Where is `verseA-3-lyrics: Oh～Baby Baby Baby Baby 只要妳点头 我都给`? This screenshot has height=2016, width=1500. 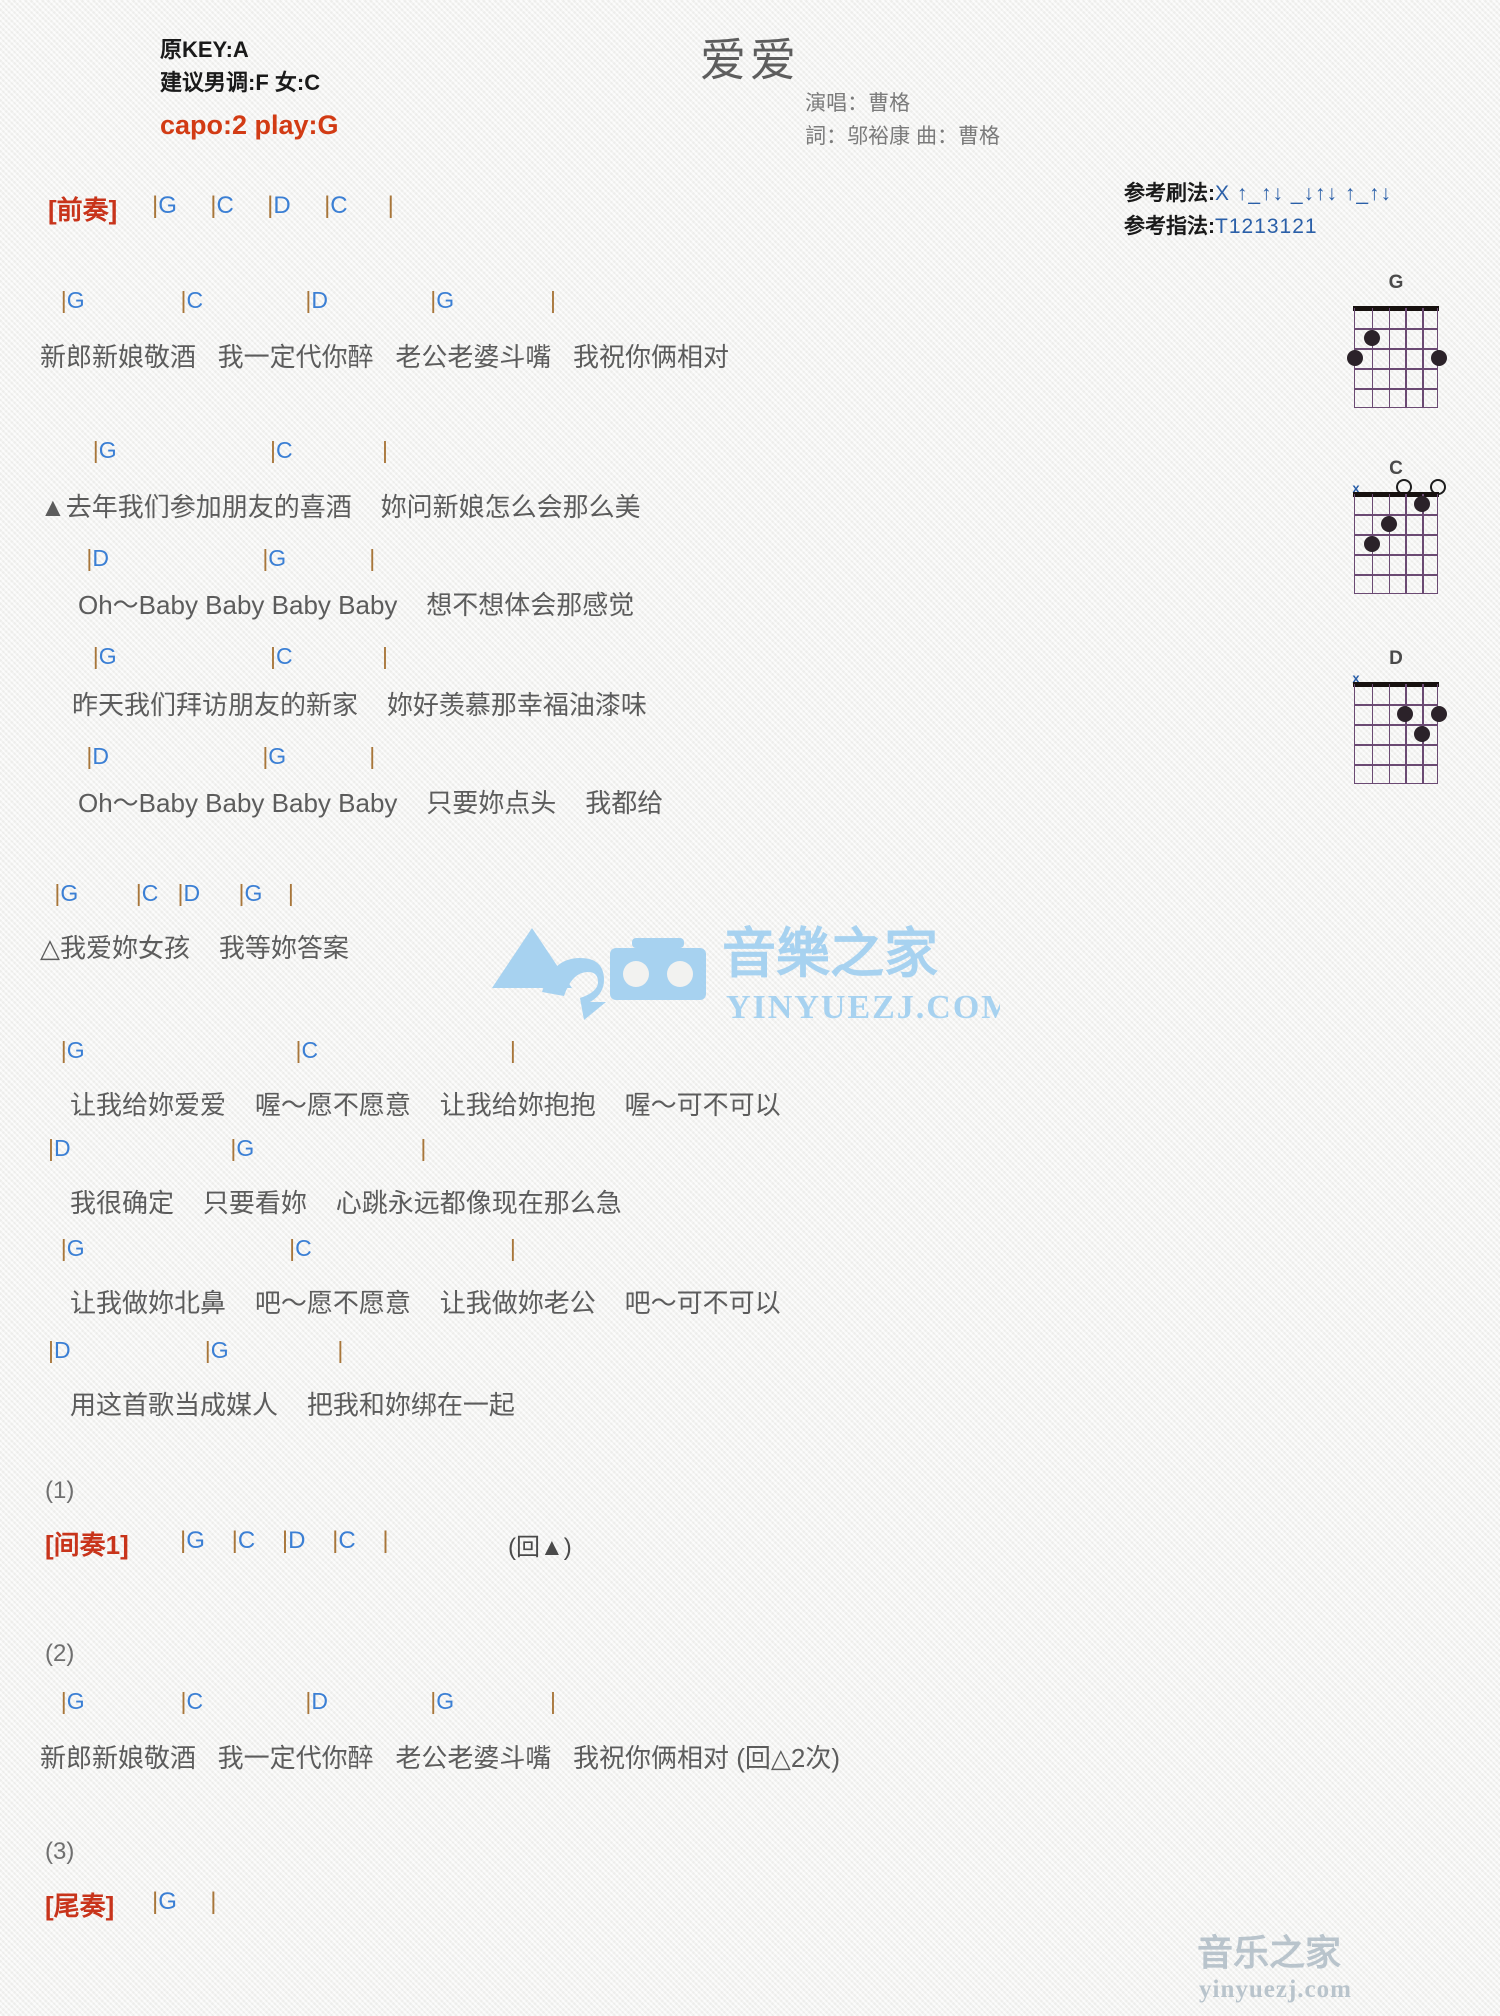 verseA-3-lyrics: Oh～Baby Baby Baby Baby 只要妳点头 我都给 is located at coordinates (371, 803).